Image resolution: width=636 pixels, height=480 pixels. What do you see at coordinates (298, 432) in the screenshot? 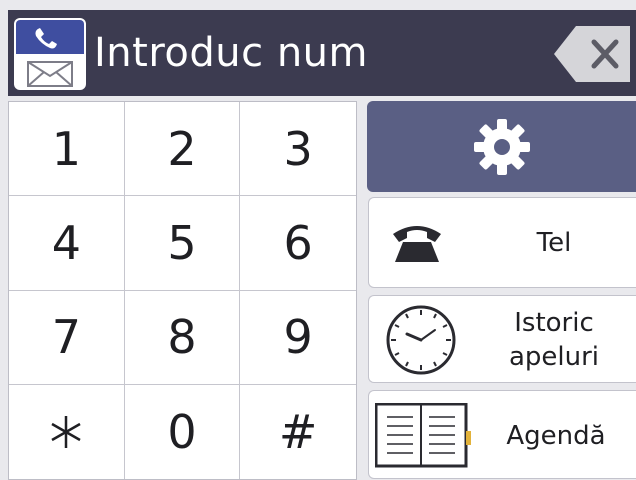
I see `key-hash: #` at bounding box center [298, 432].